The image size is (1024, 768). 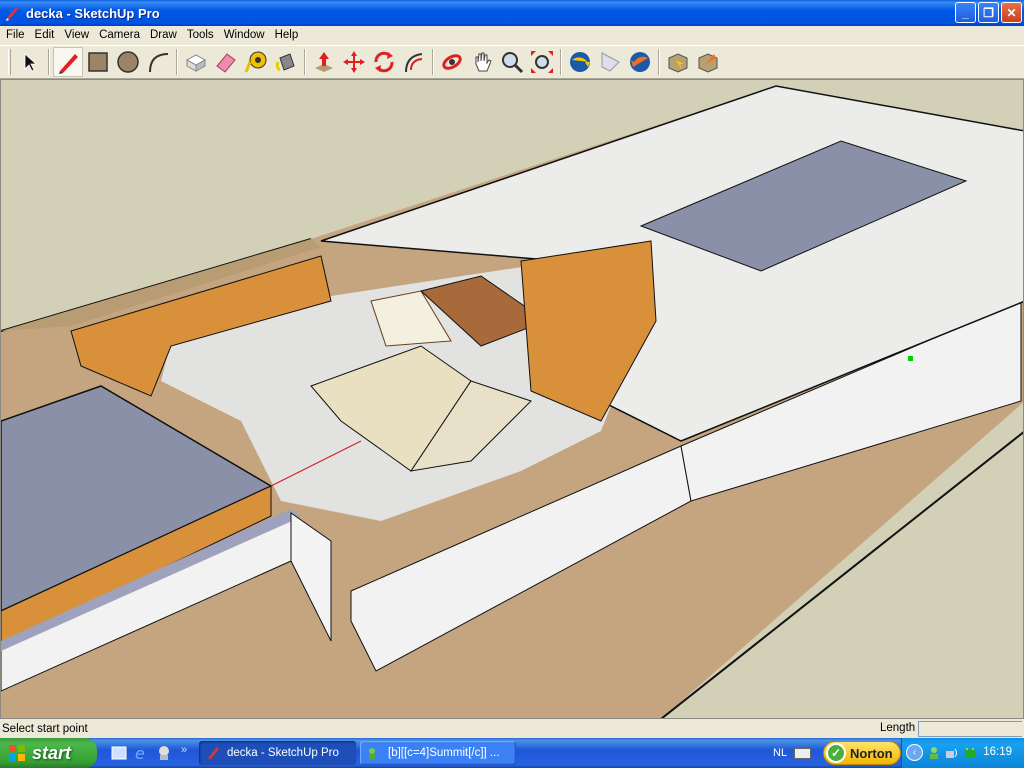 I want to click on globe-upload-icon, so click(x=640, y=62).